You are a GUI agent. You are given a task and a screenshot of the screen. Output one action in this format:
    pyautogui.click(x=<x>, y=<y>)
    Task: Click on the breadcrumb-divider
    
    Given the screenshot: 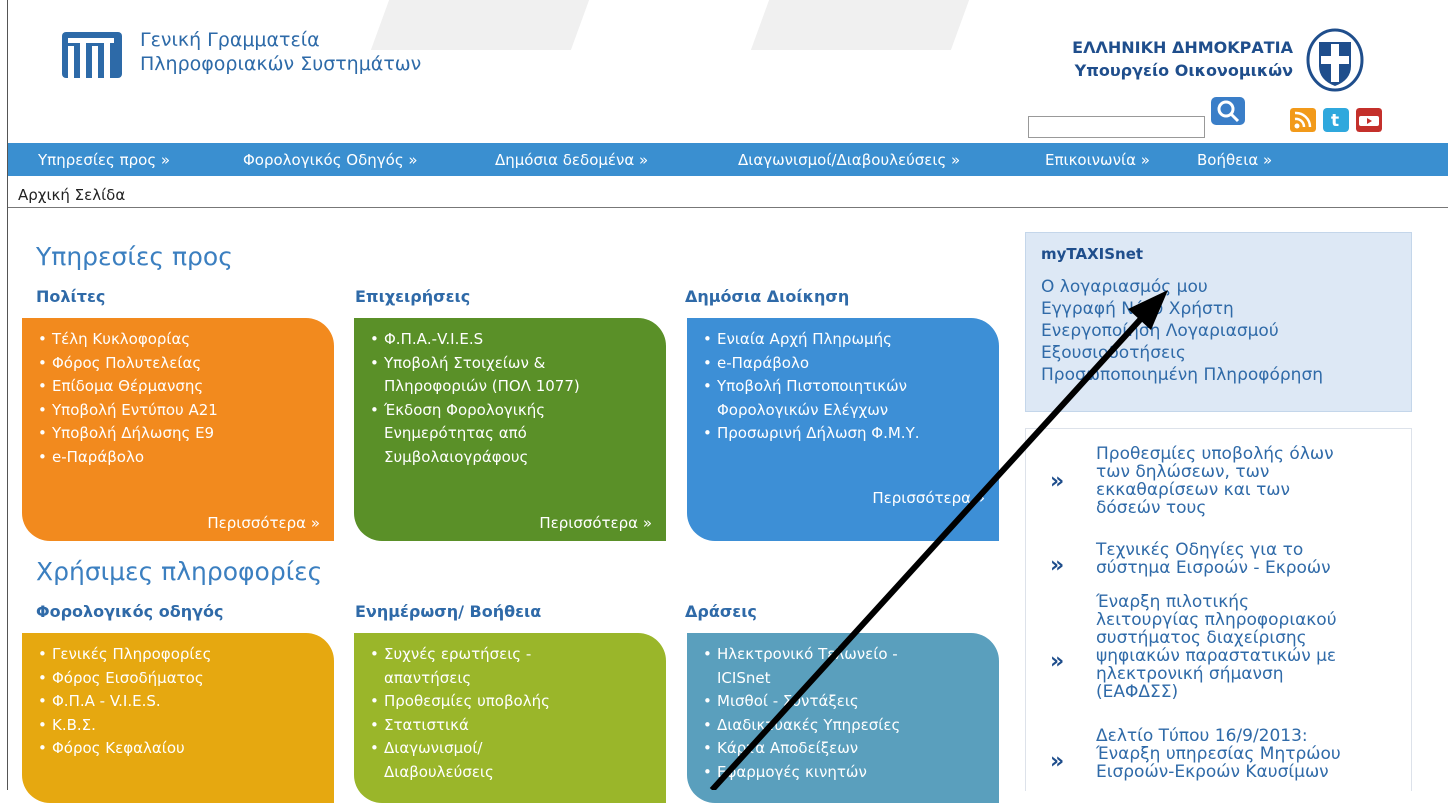 What is the action you would take?
    pyautogui.click(x=728, y=207)
    